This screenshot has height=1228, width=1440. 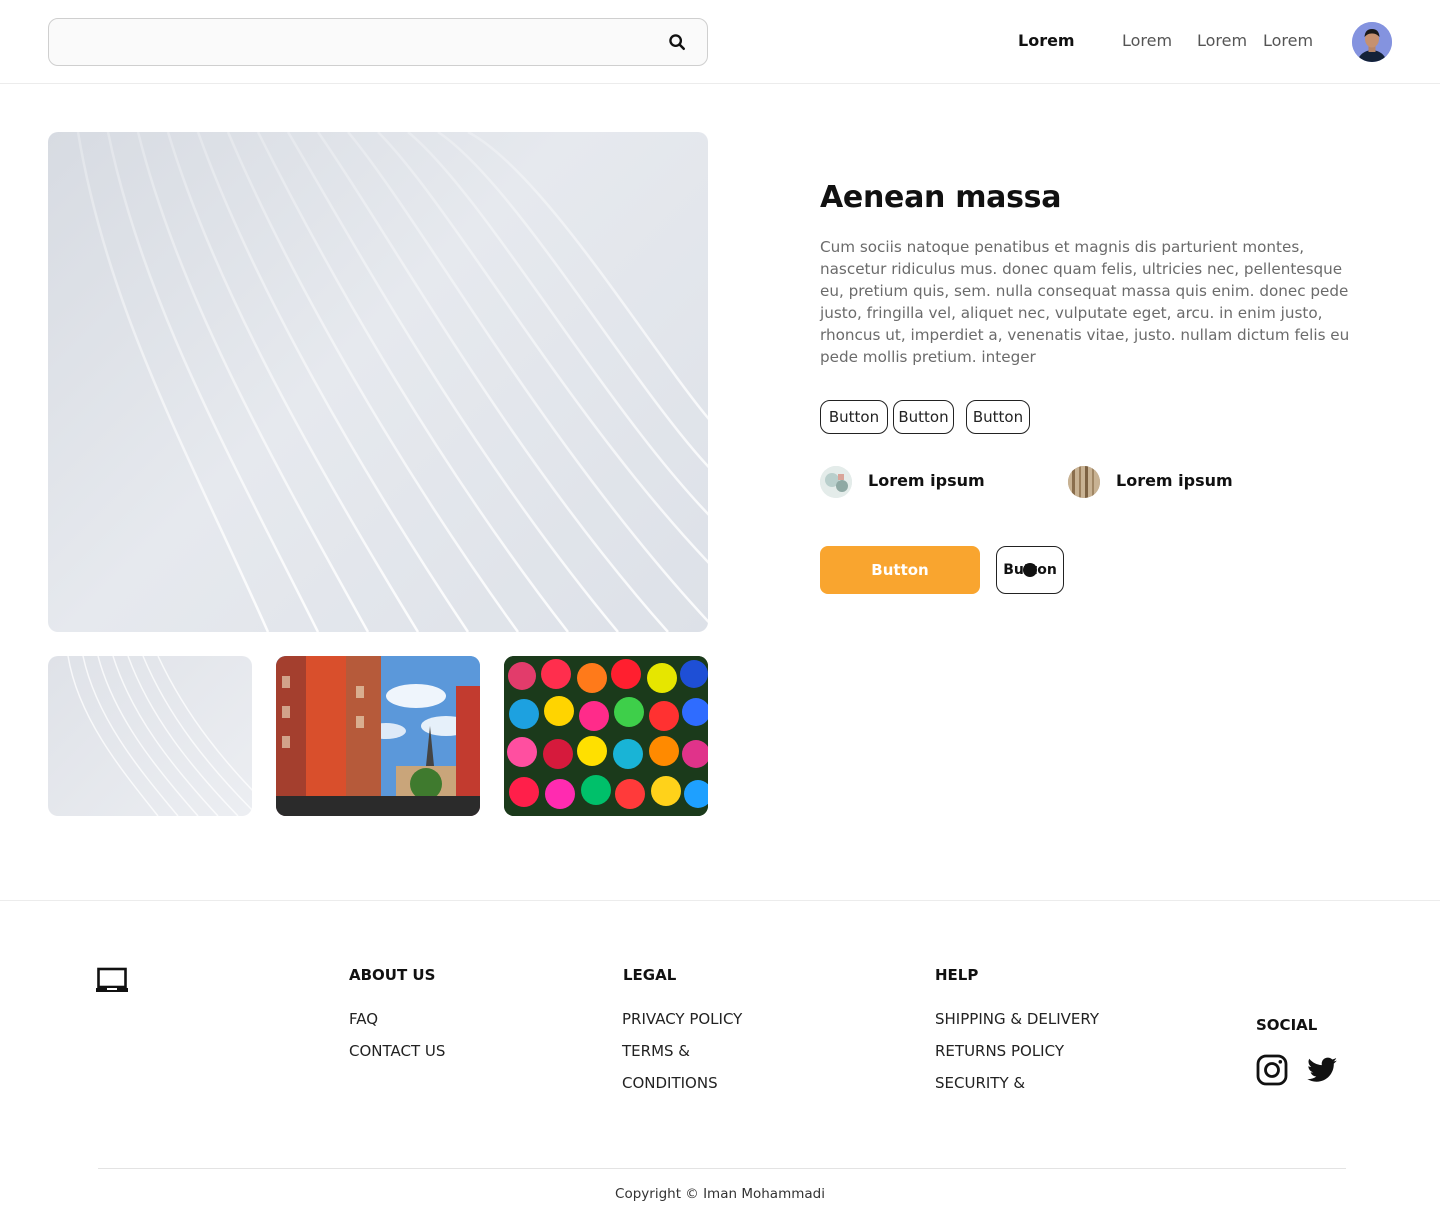 I want to click on footer-link-shipping: SHIPPING & DELIVERY, so click(x=1017, y=1019).